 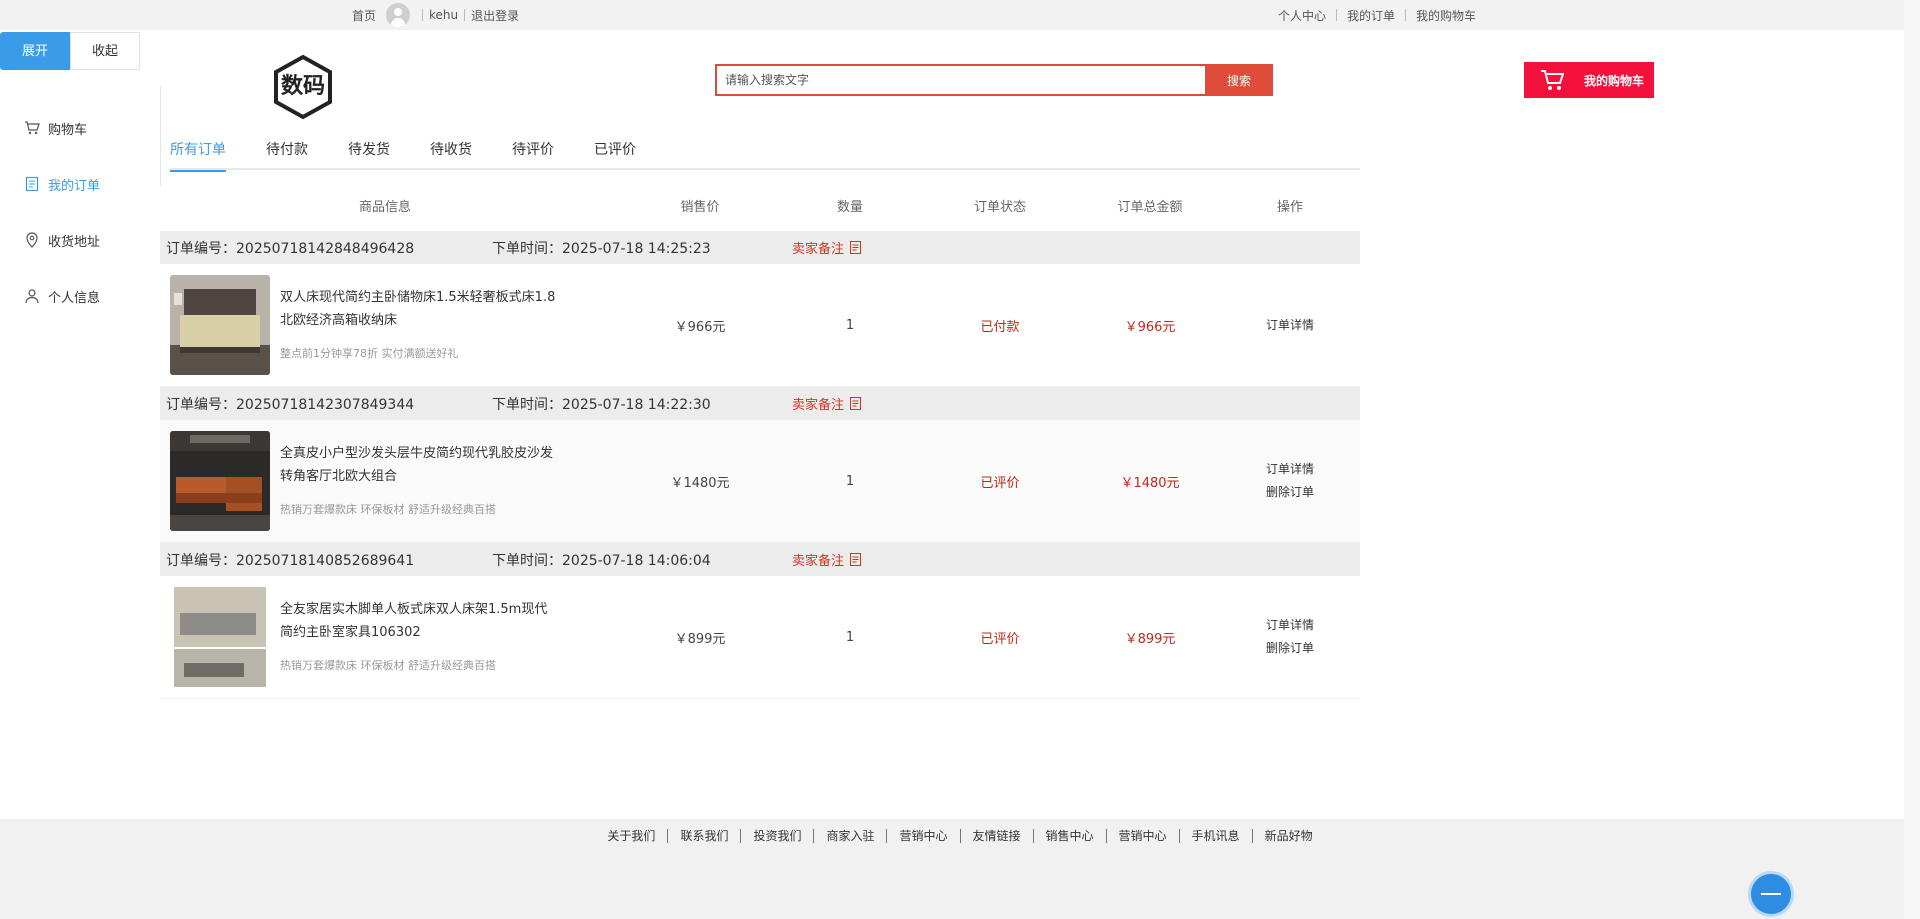 I want to click on expand-button: 展开, so click(x=35, y=51).